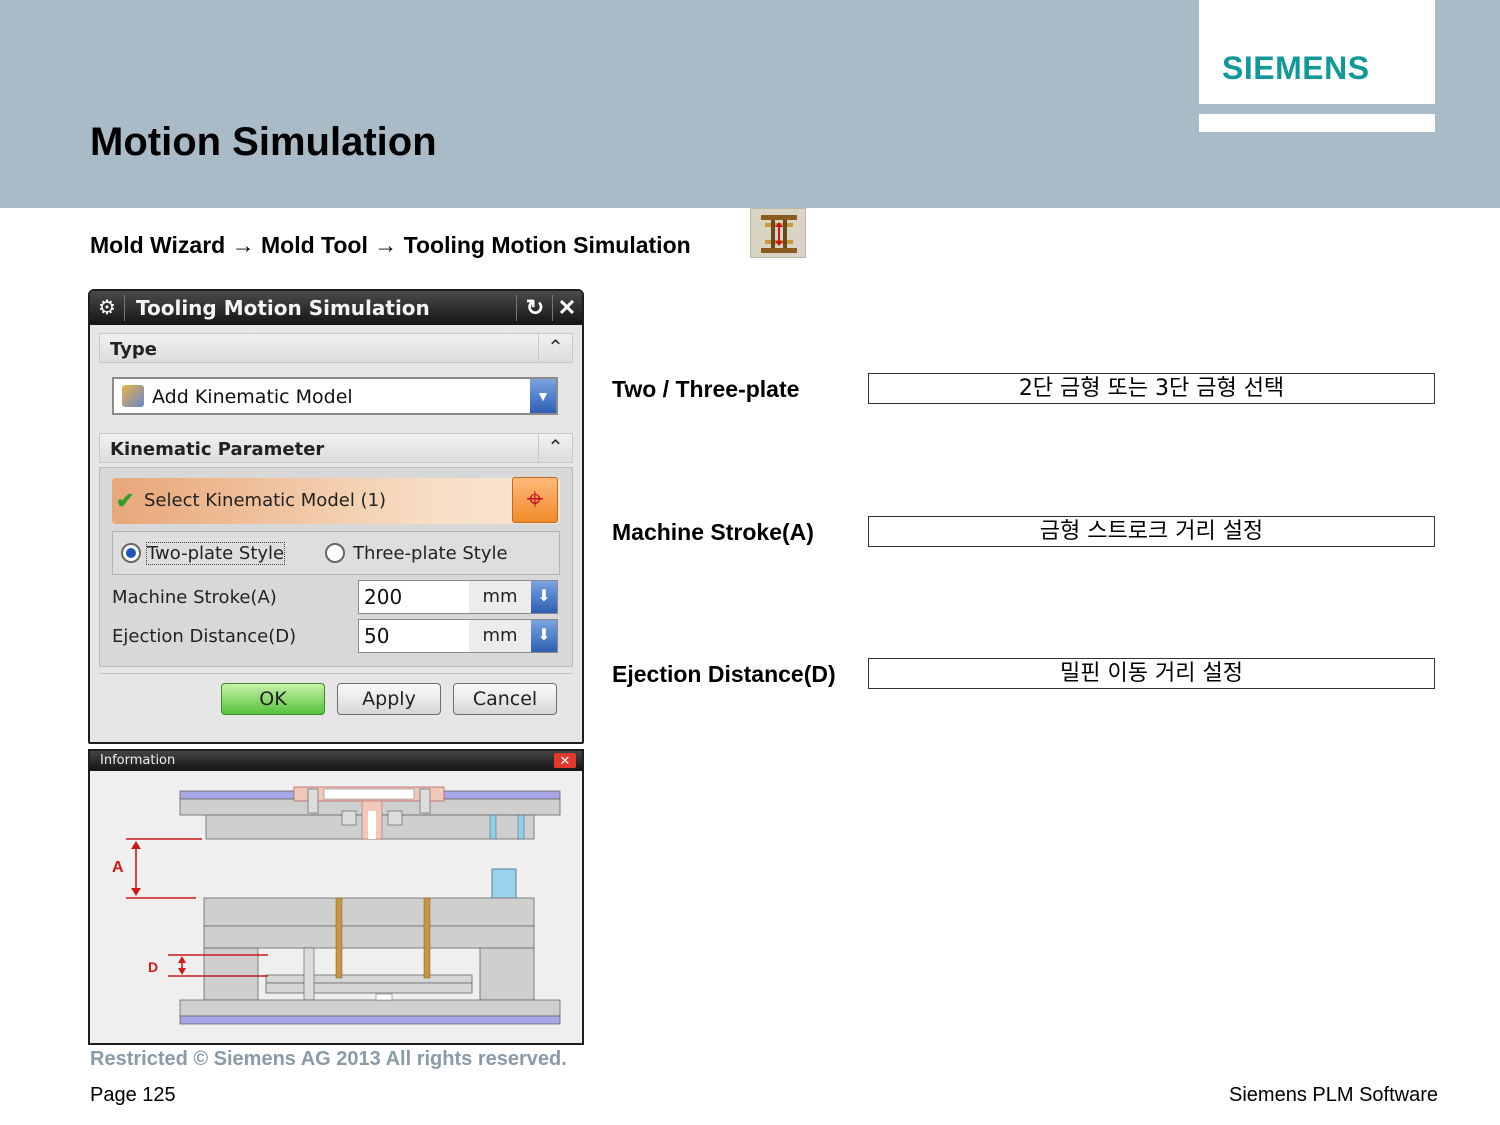 The width and height of the screenshot is (1500, 1125). What do you see at coordinates (376, 636) in the screenshot?
I see `ejection-distance-value: 50` at bounding box center [376, 636].